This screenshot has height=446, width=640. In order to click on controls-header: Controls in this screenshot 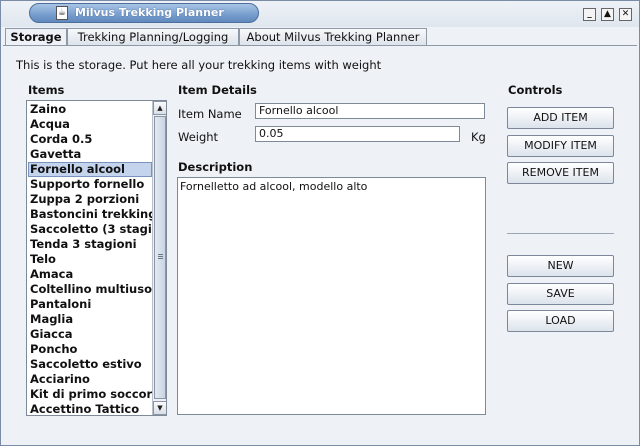, I will do `click(535, 90)`.